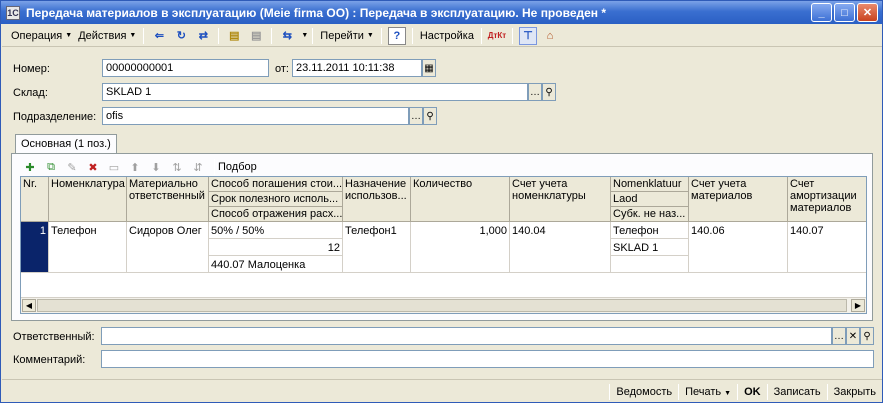  I want to click on copy-row-icon: ⧉, so click(51, 167).